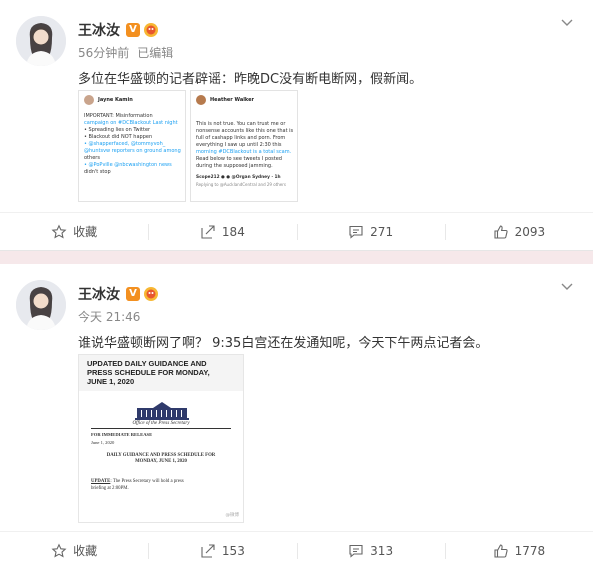  What do you see at coordinates (244, 152) in the screenshot?
I see `tweet-line: morning #DCBlackout is a total scam.` at bounding box center [244, 152].